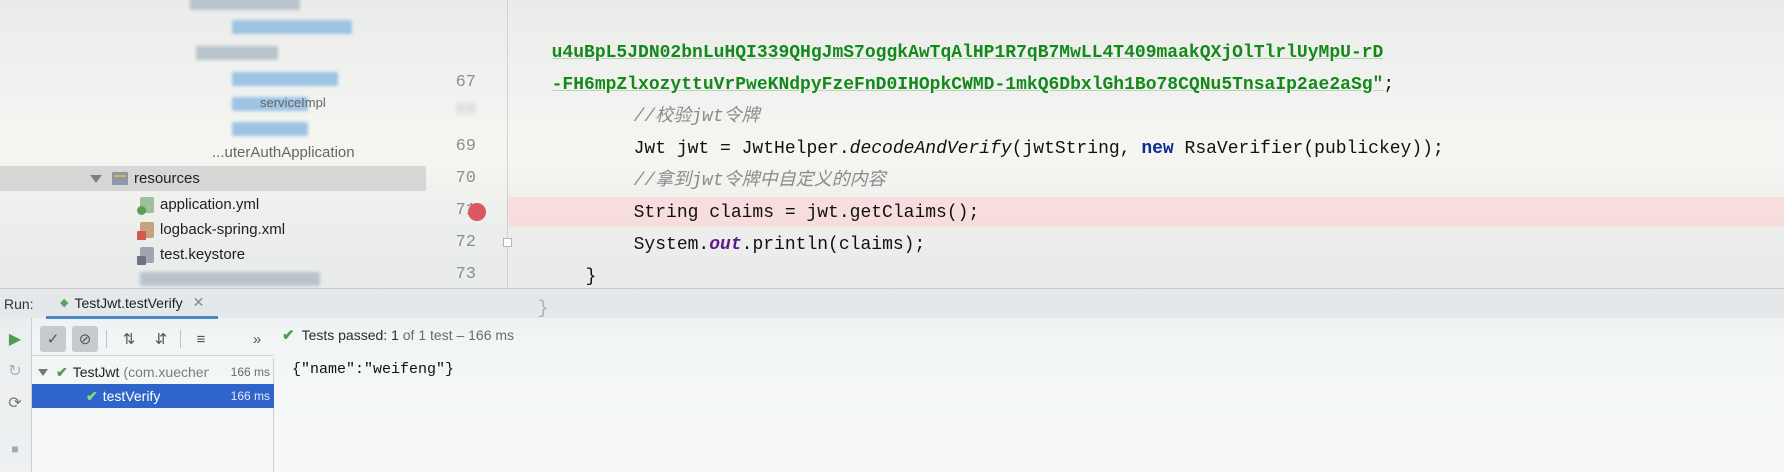  What do you see at coordinates (145, 255) in the screenshot?
I see `keystore-file-icon` at bounding box center [145, 255].